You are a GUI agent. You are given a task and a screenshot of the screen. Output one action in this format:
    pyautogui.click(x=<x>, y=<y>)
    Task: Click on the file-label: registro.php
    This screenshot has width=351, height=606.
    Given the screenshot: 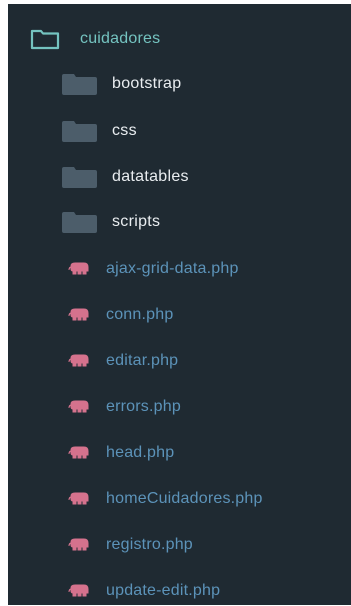 What is the action you would take?
    pyautogui.click(x=149, y=544)
    